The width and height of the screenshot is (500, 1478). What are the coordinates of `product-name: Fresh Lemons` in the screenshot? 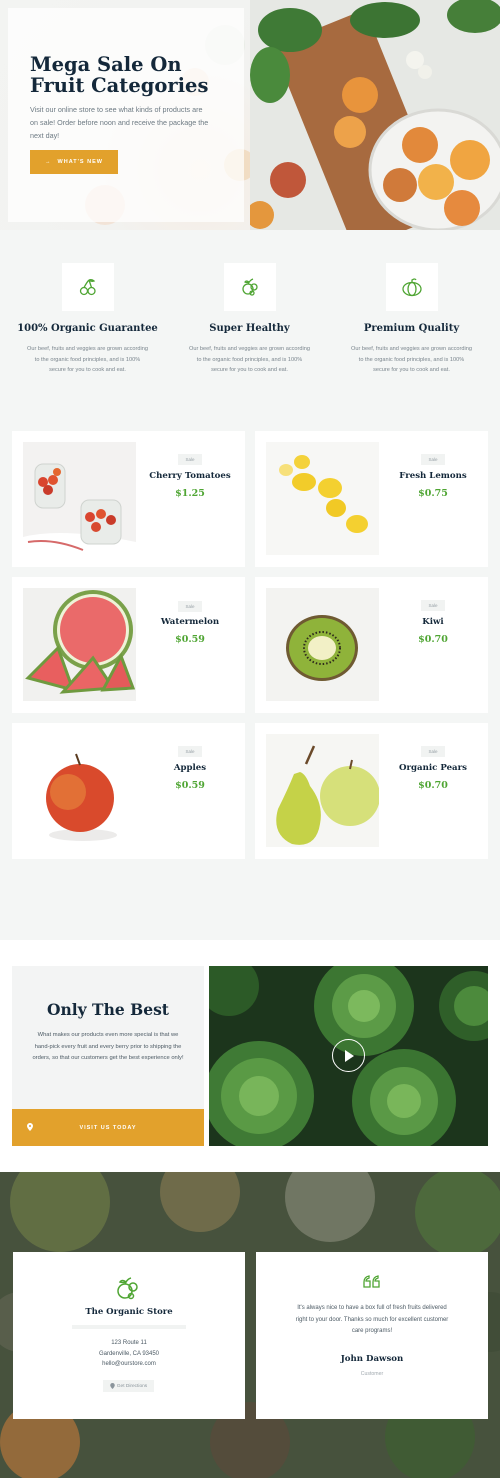 It's located at (433, 476).